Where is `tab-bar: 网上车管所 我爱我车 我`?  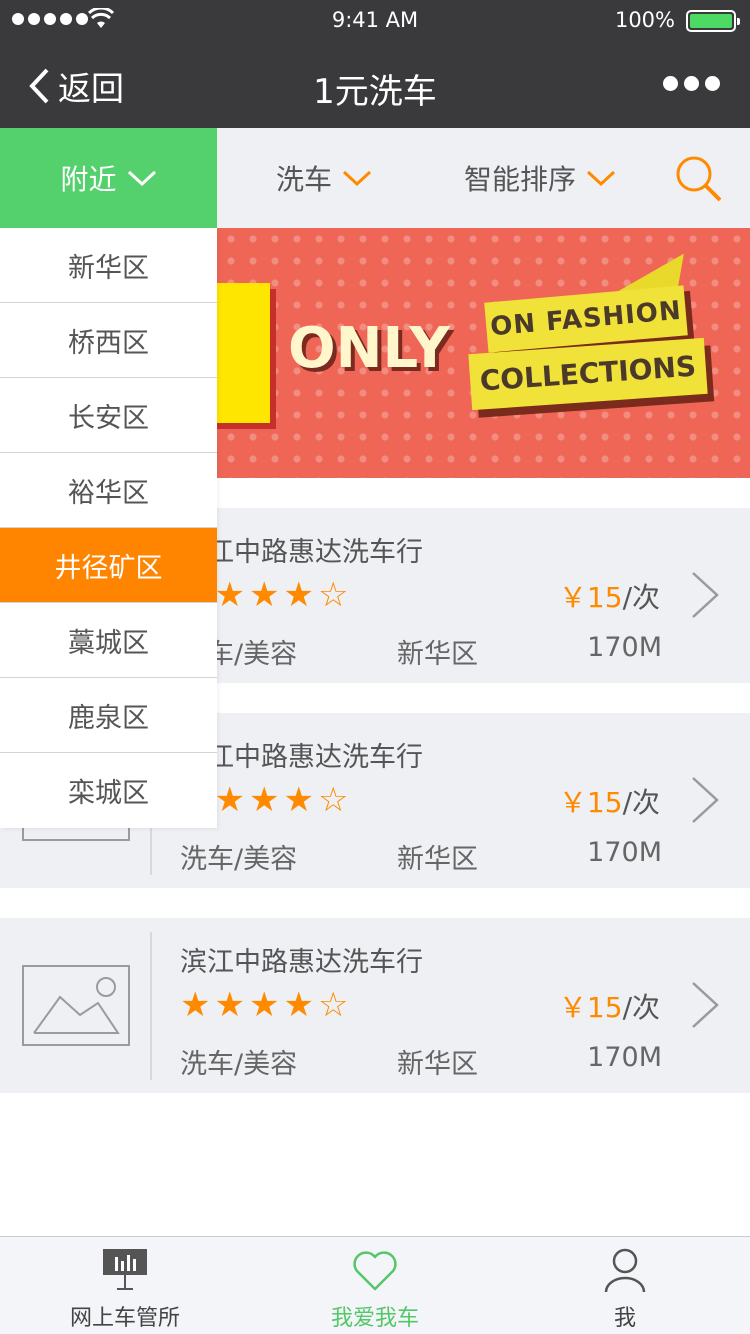 tab-bar: 网上车管所 我爱我车 我 is located at coordinates (375, 1285).